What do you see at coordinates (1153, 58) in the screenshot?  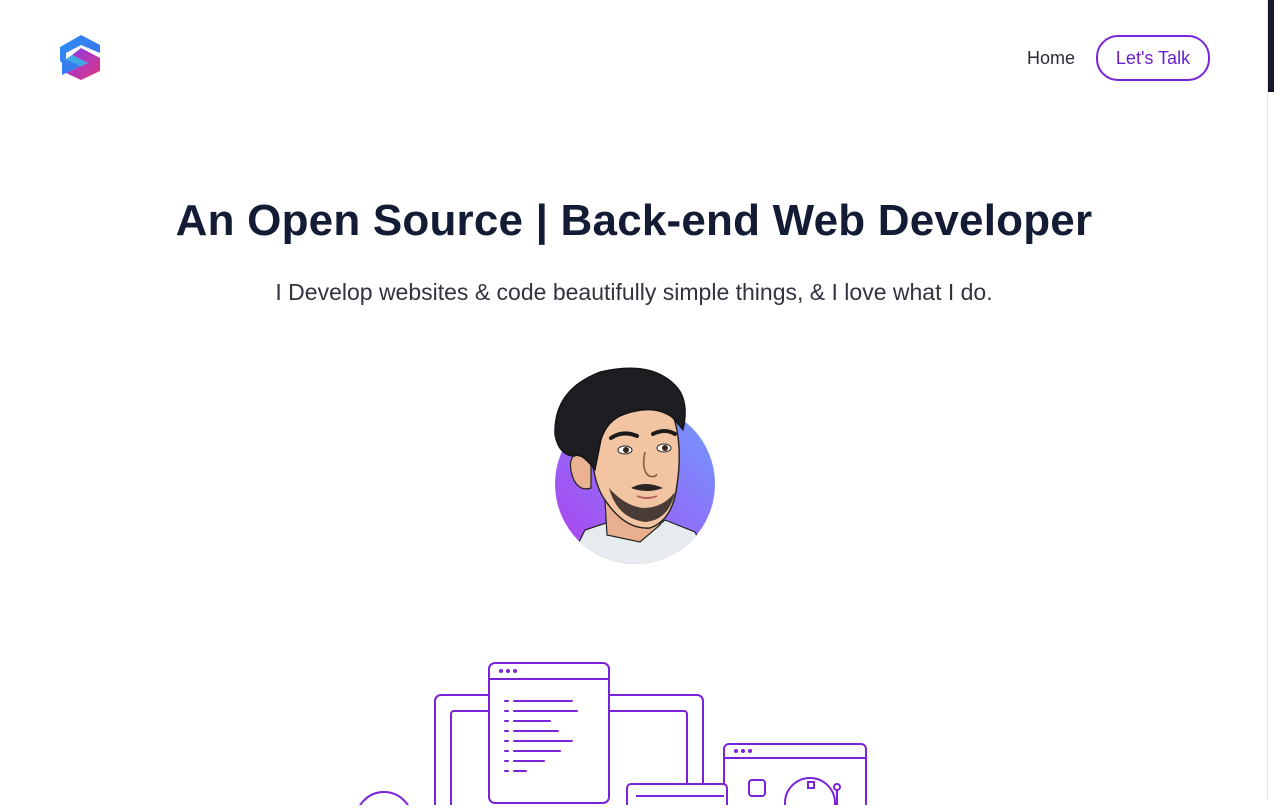 I see `lets-talk-button: Let's Talk` at bounding box center [1153, 58].